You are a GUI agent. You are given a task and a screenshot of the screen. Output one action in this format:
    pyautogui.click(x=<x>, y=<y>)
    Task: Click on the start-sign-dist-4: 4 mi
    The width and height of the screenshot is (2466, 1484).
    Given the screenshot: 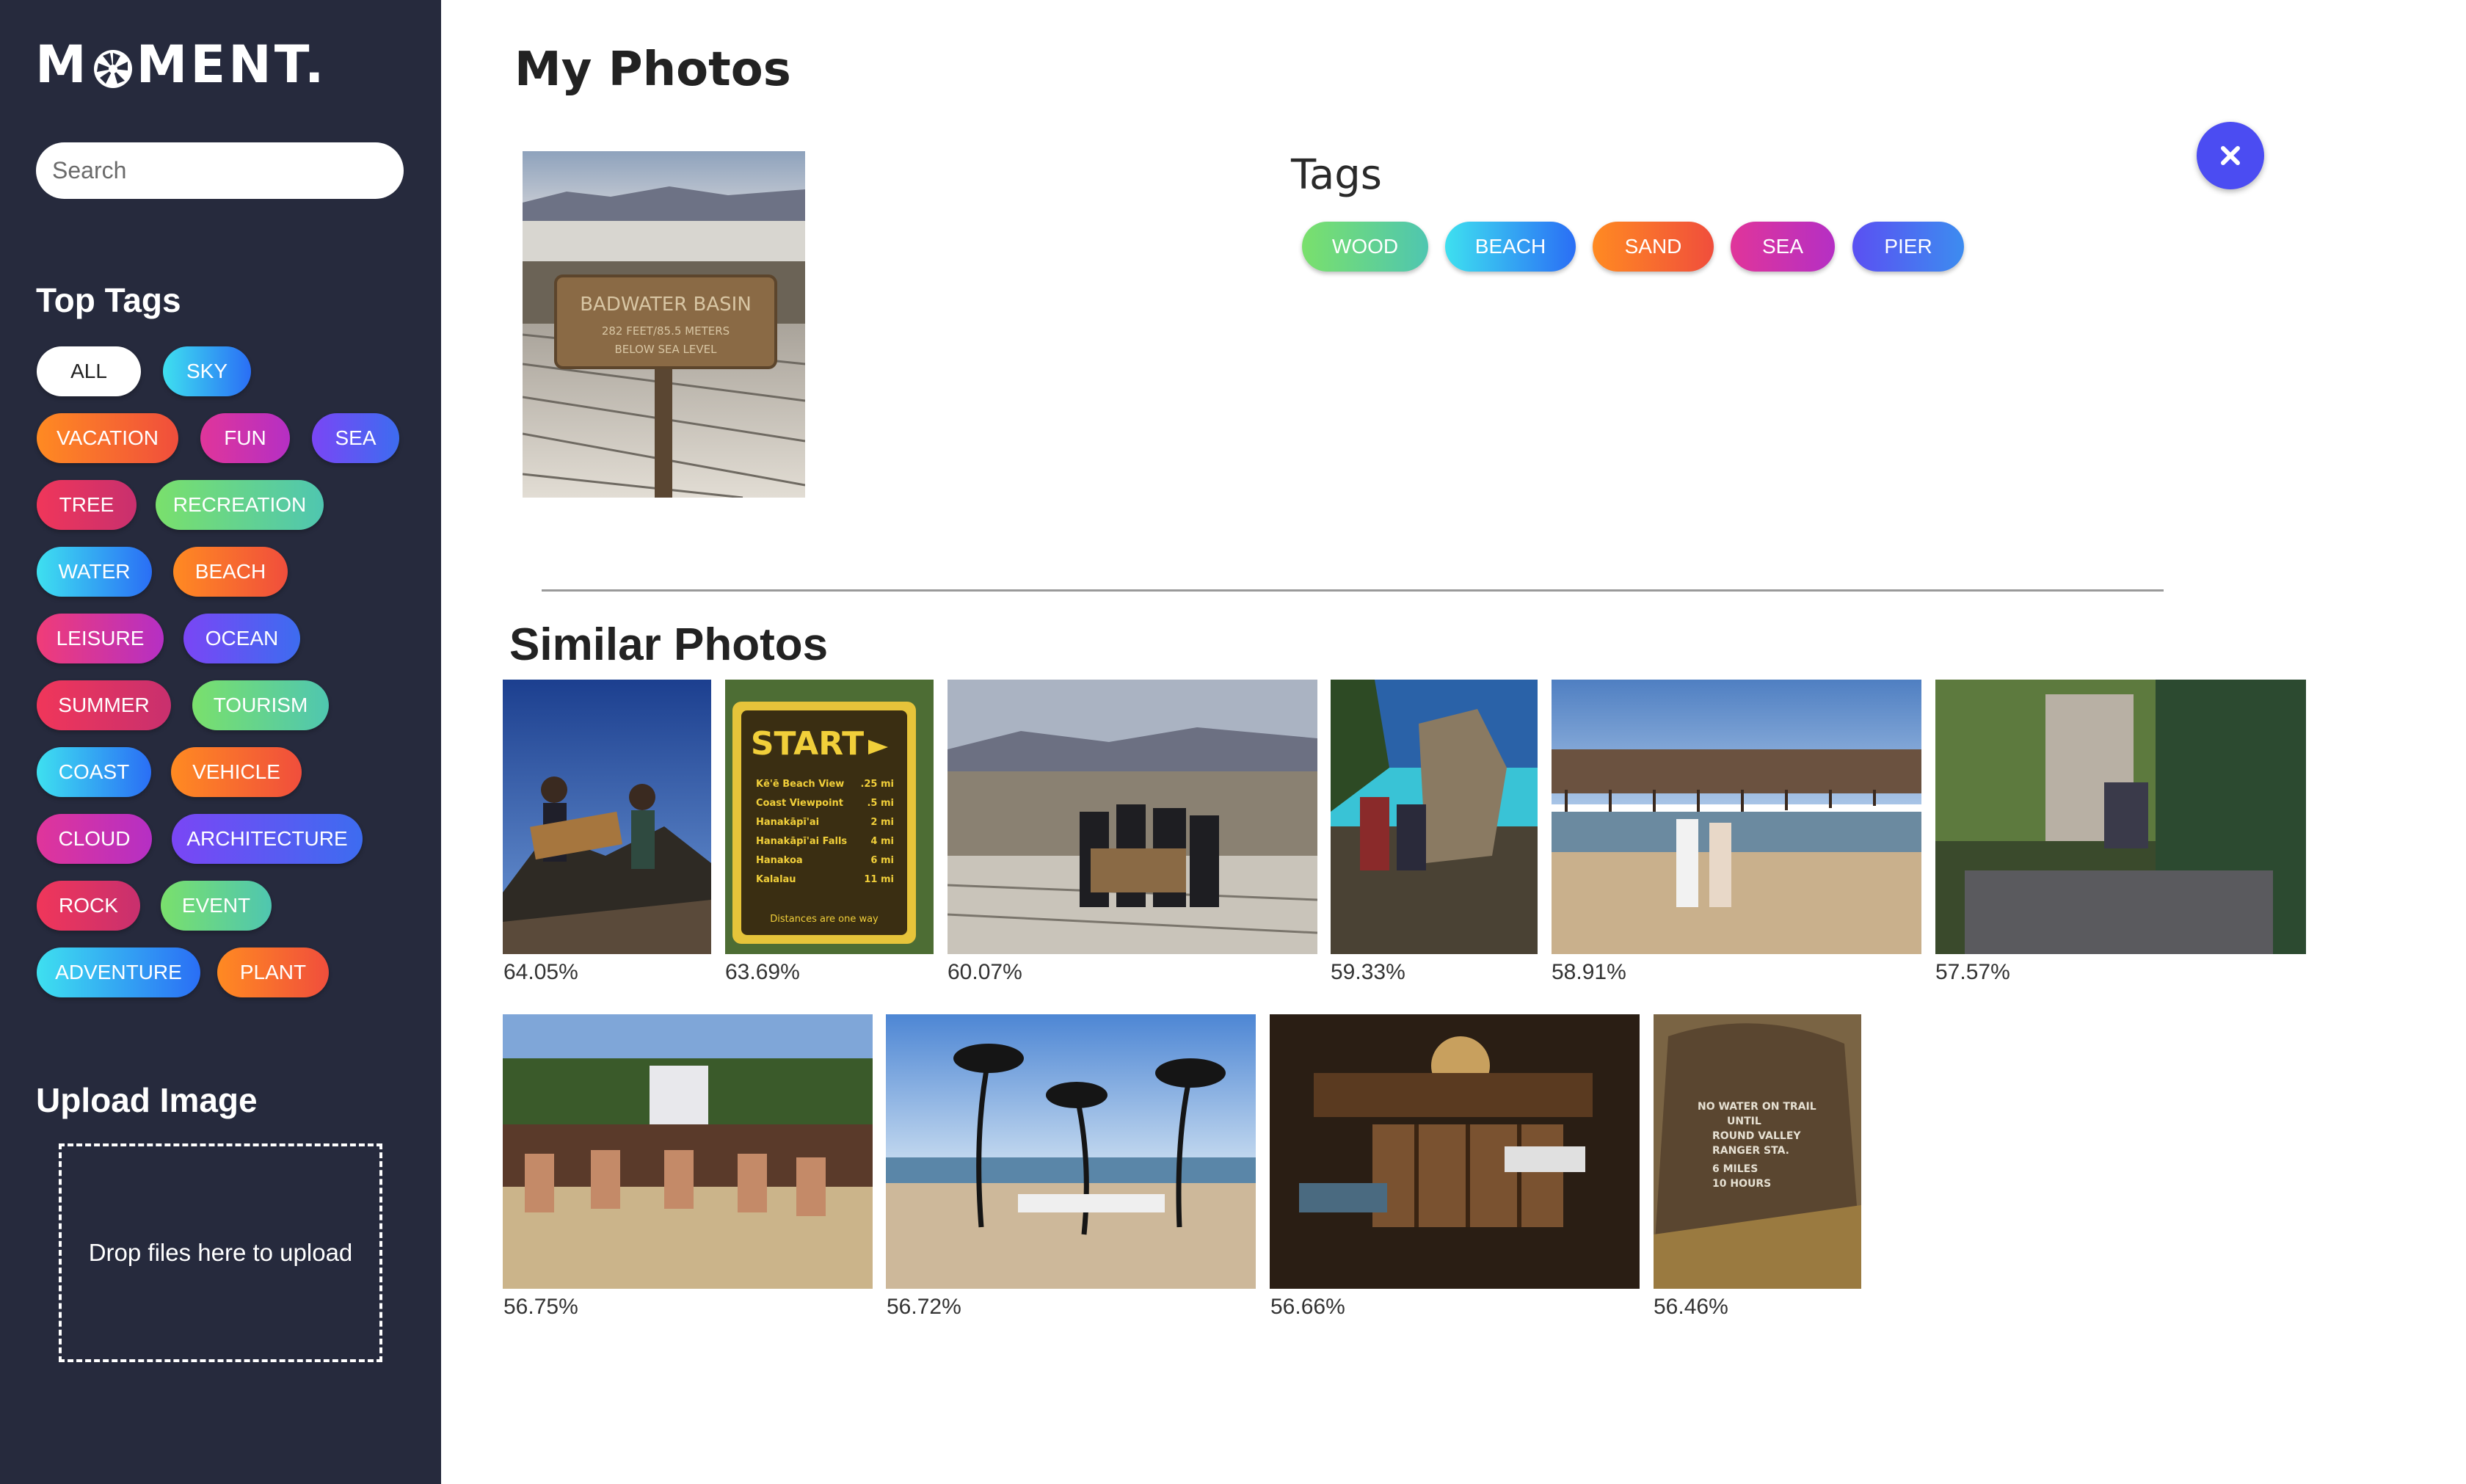 What is the action you would take?
    pyautogui.click(x=882, y=841)
    